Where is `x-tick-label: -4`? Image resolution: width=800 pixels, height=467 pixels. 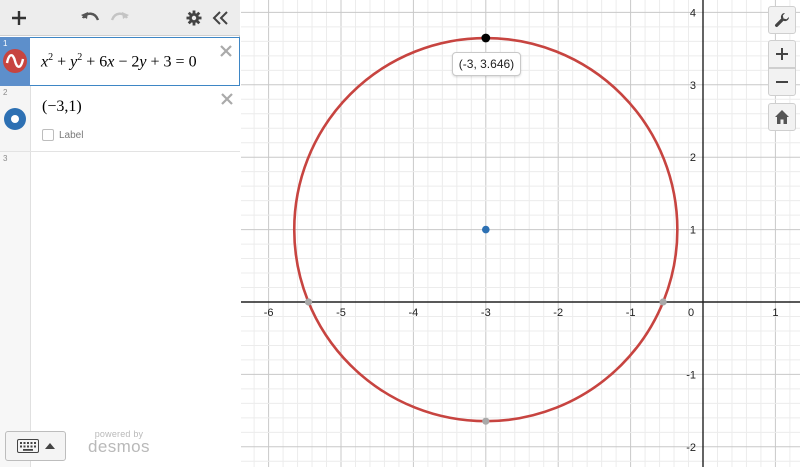
x-tick-label: -4 is located at coordinates (414, 313).